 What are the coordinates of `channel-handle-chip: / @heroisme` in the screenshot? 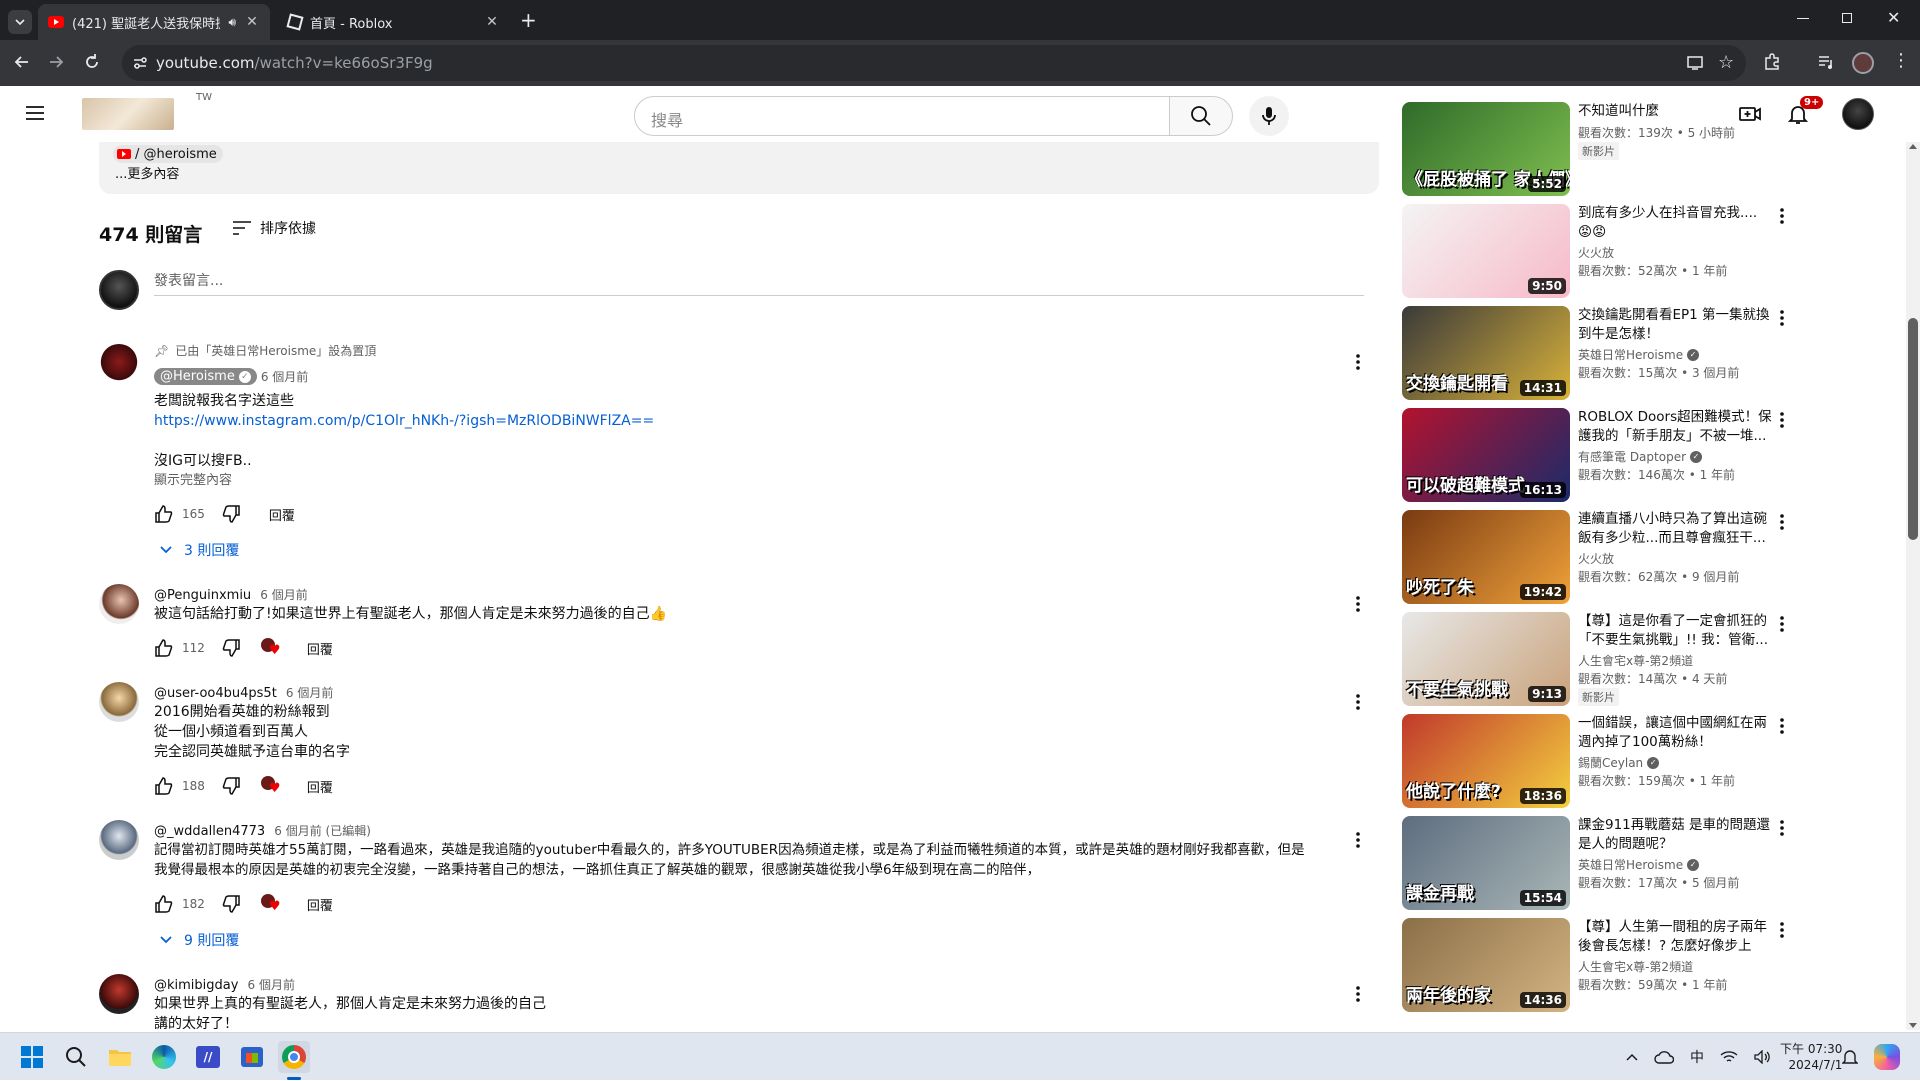 It's located at (168, 154).